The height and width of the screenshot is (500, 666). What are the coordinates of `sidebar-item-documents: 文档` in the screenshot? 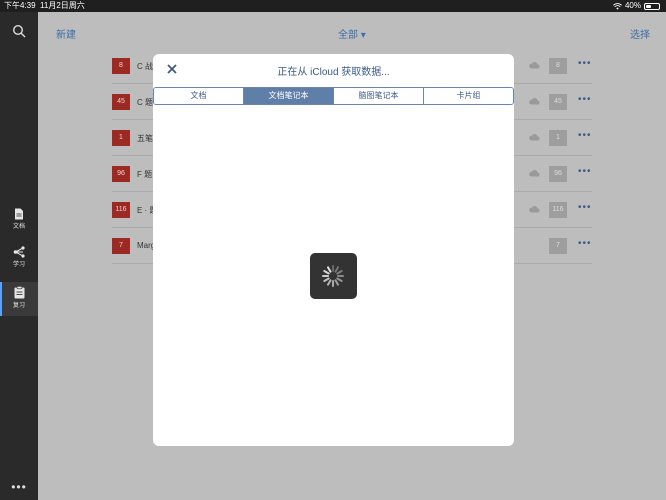 It's located at (19, 221).